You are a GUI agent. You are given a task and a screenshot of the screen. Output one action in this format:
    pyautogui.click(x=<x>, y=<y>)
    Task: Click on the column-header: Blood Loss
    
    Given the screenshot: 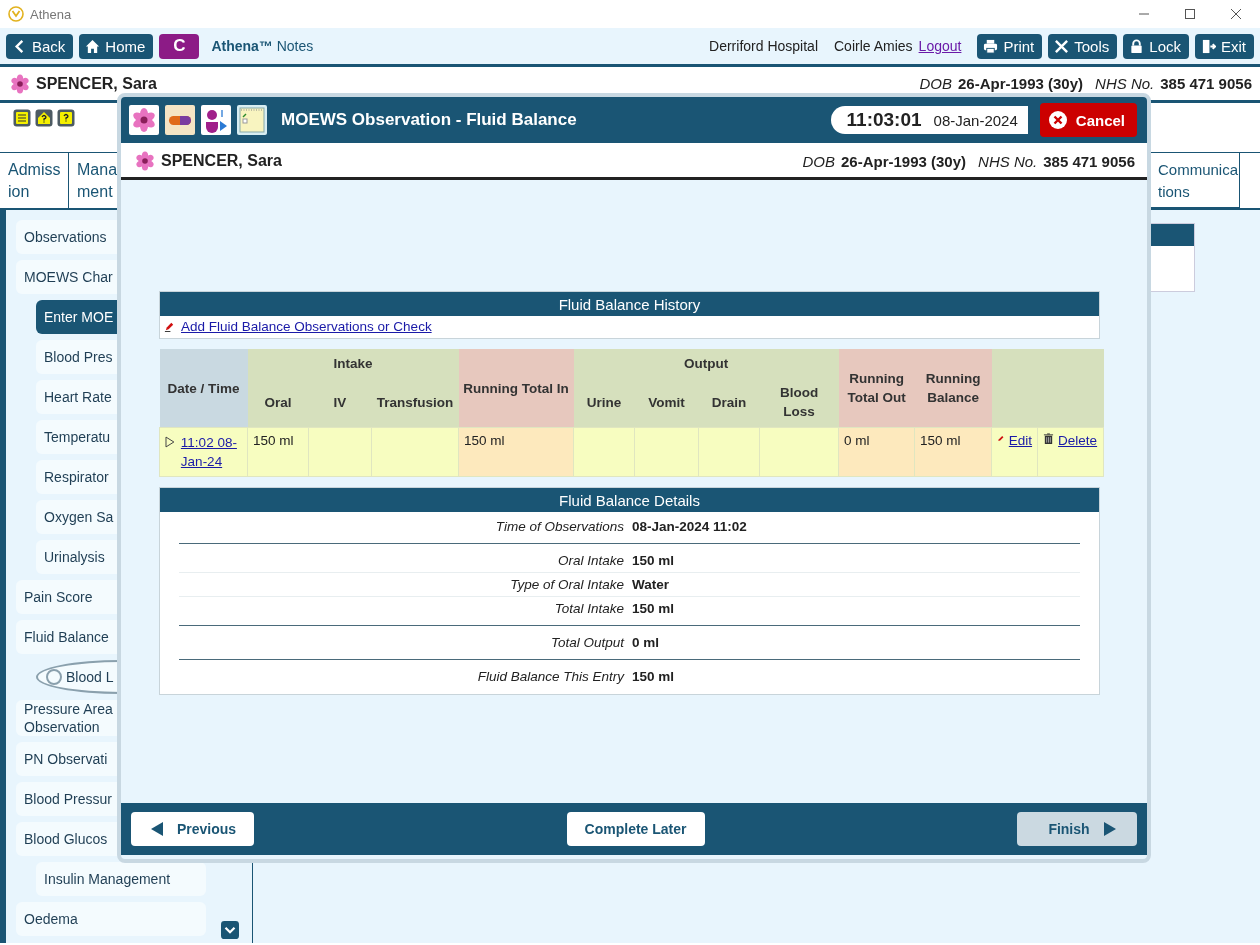 What is the action you would take?
    pyautogui.click(x=799, y=402)
    